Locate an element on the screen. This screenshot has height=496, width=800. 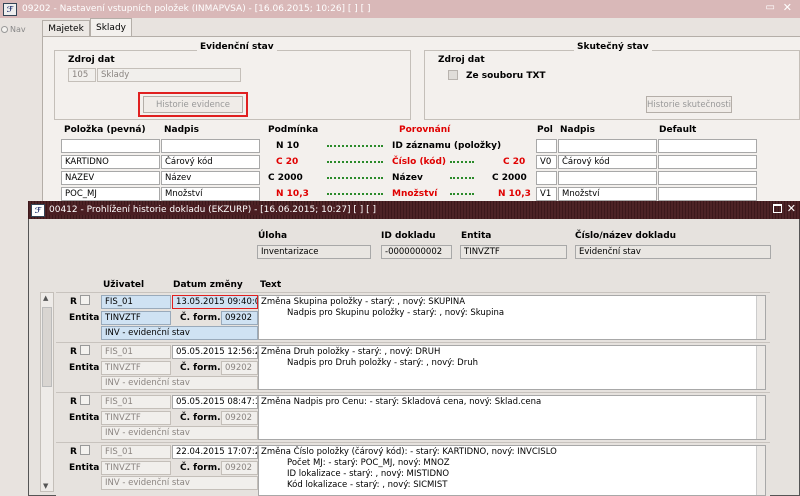
evid-title: Evidenční stav is located at coordinates (237, 47).